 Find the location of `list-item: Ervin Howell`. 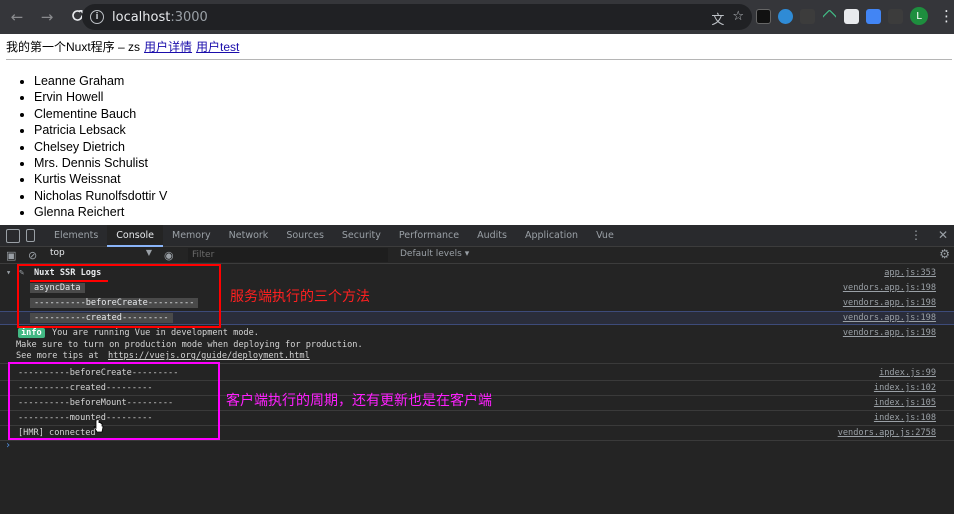

list-item: Ervin Howell is located at coordinates (100, 97).